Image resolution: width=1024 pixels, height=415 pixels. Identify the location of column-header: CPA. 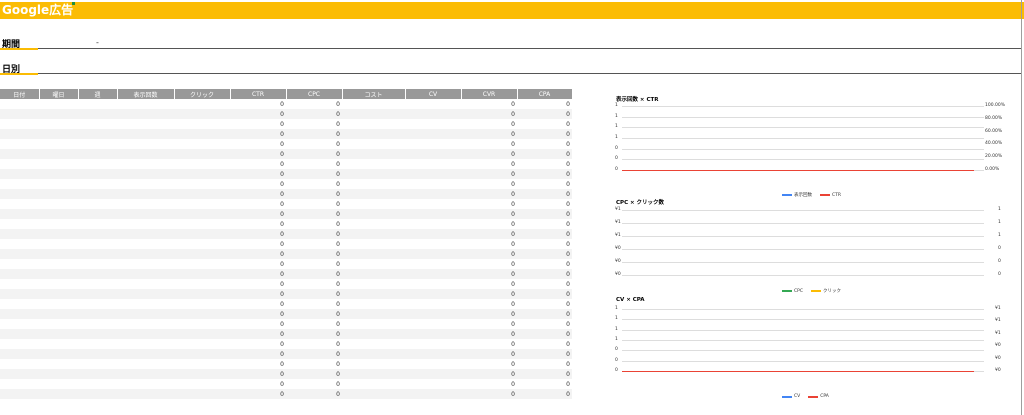
(545, 94).